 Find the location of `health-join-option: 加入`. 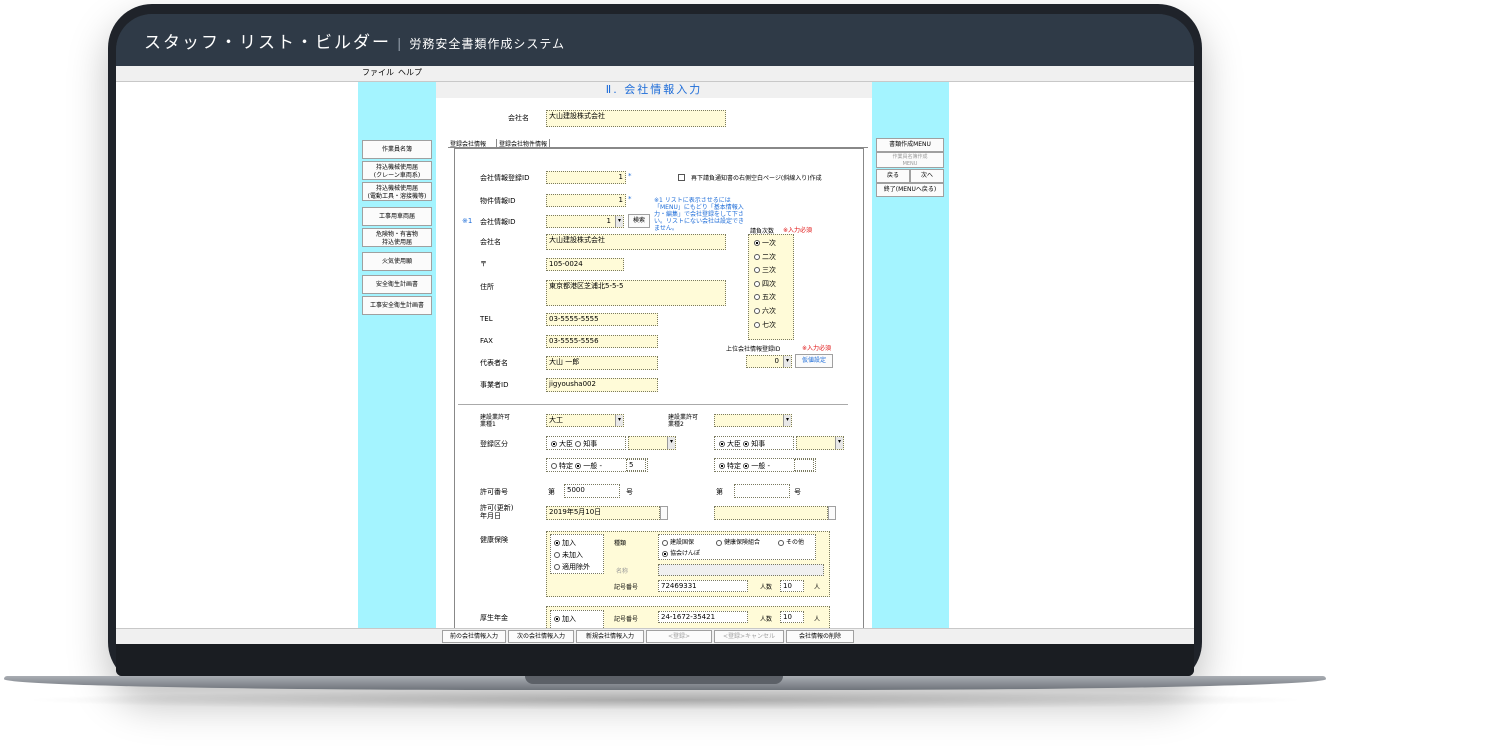

health-join-option: 加入 is located at coordinates (565, 543).